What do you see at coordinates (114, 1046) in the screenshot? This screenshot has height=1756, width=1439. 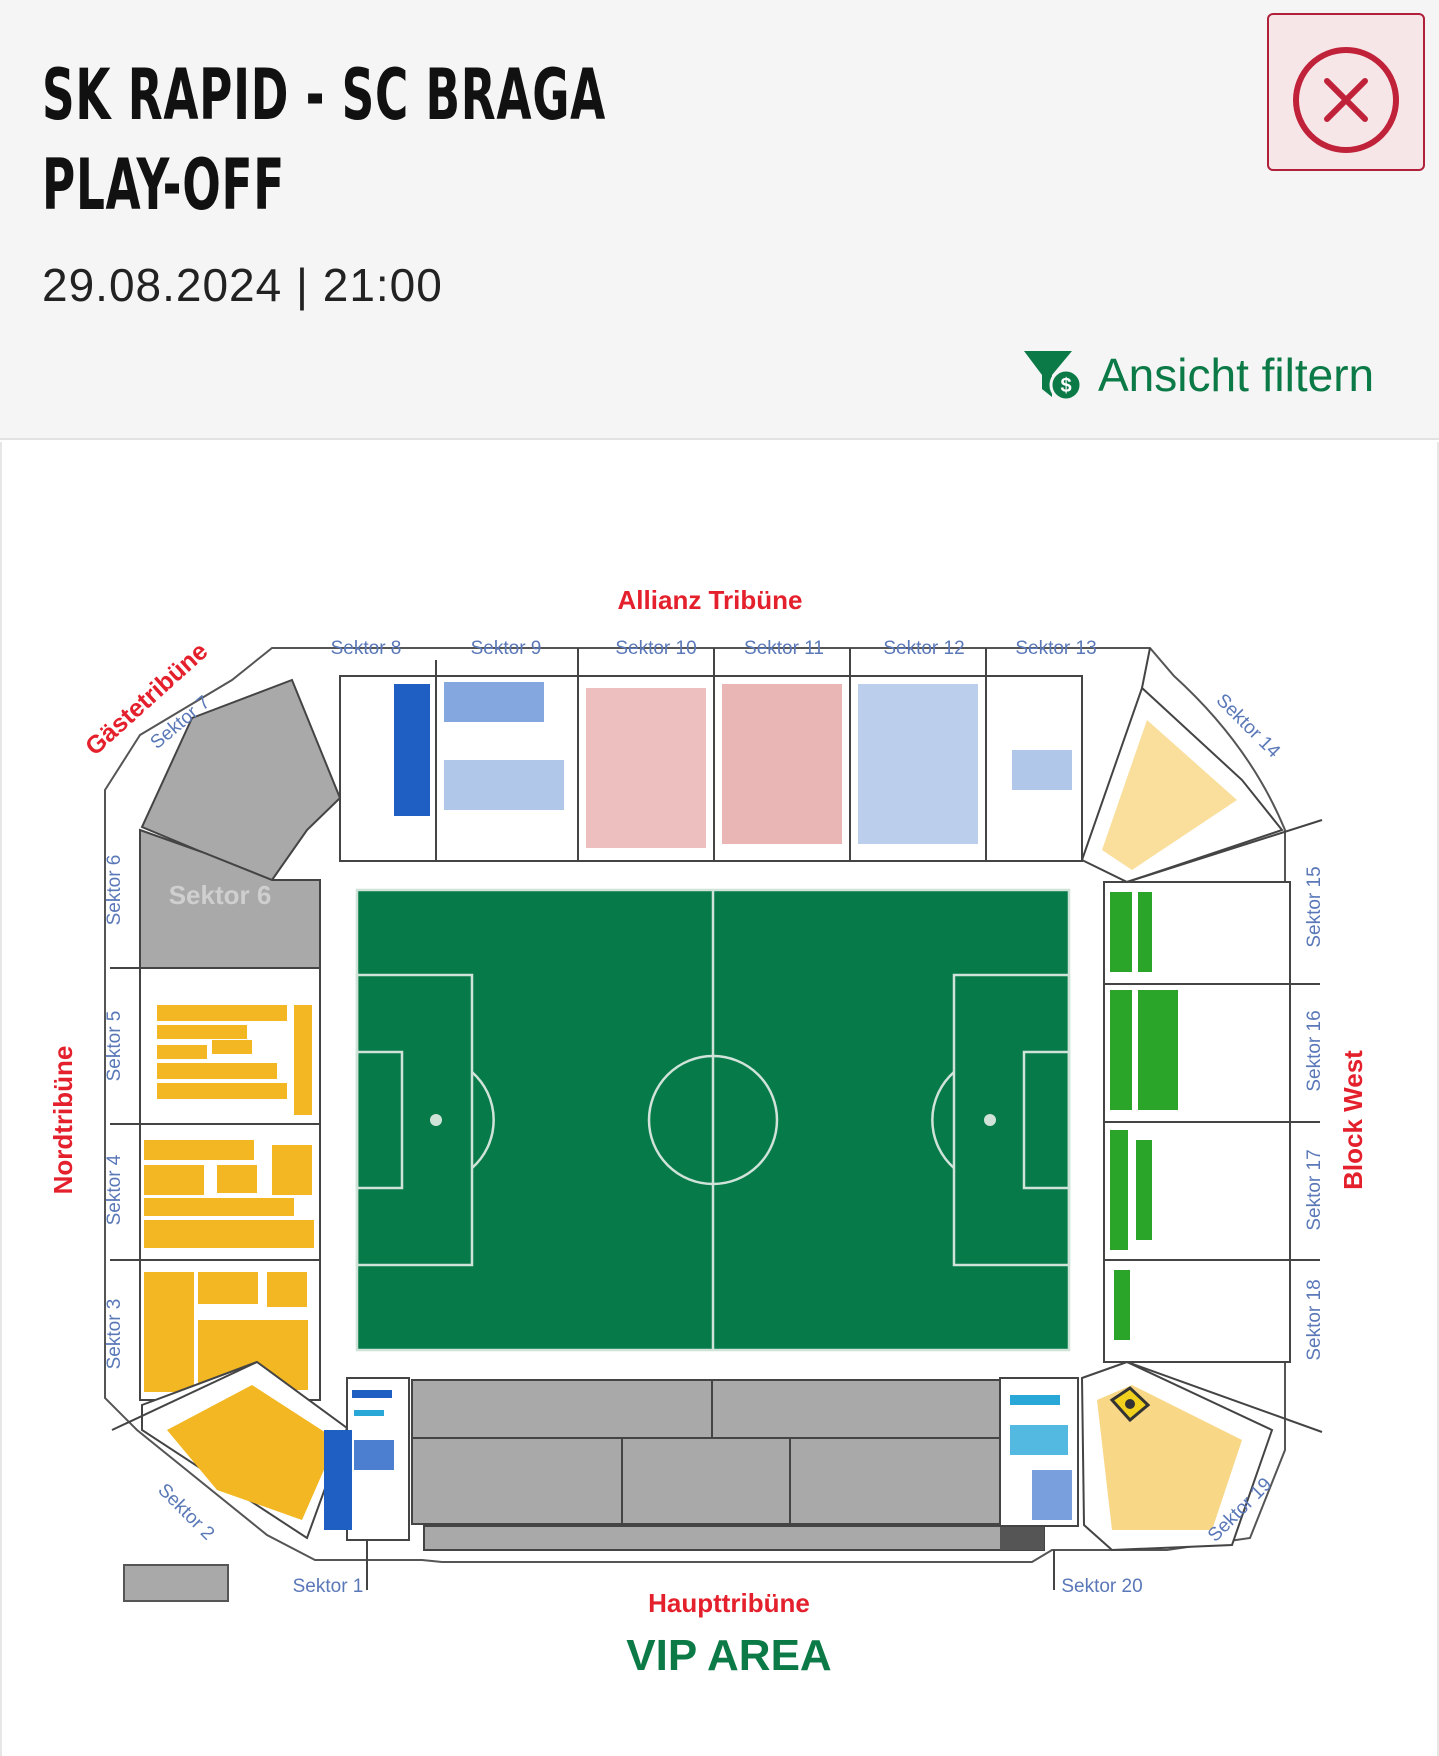 I see `sector-5-label: Sektor 5` at bounding box center [114, 1046].